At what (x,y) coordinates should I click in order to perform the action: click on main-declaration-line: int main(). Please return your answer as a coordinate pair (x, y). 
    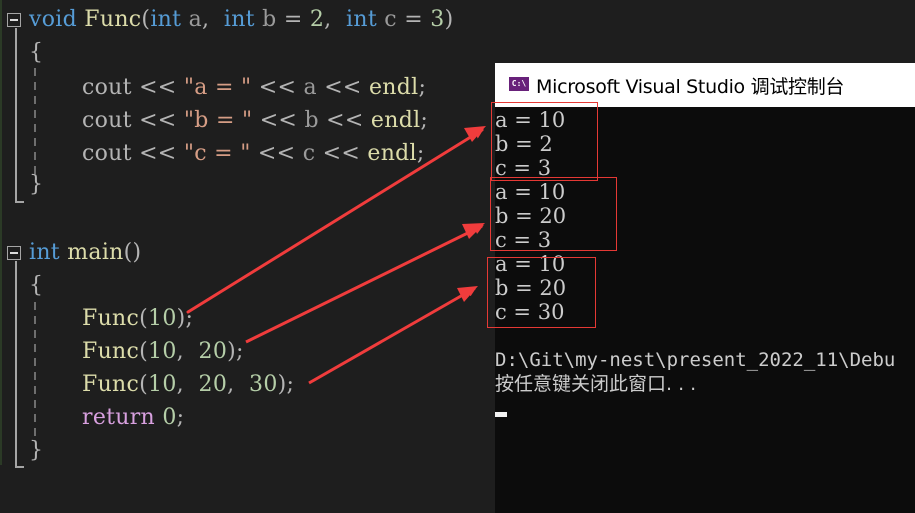
    Looking at the image, I should click on (85, 252).